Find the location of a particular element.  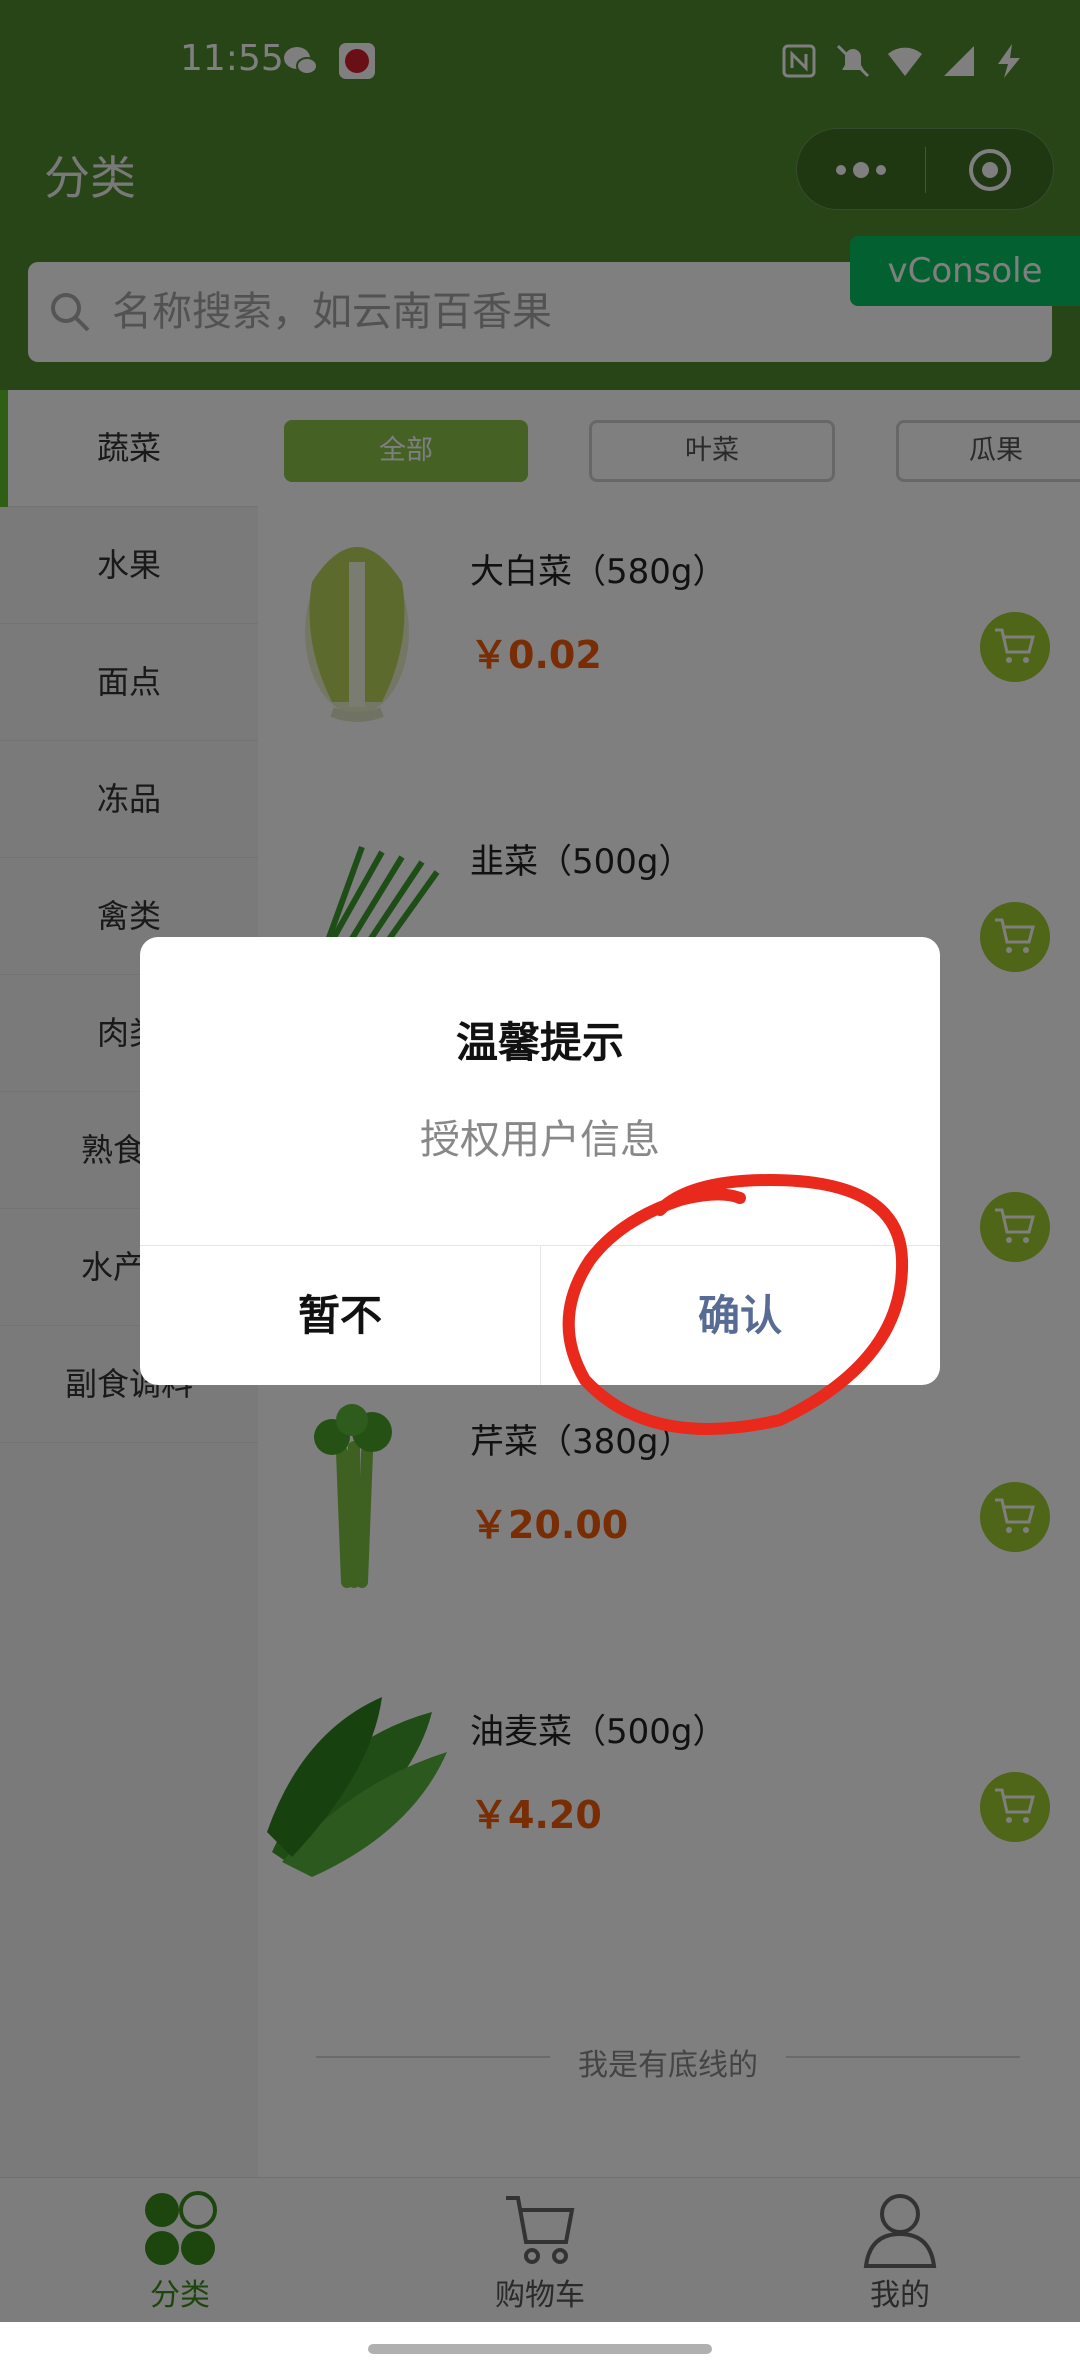

dialog-confirm-button: 确认 is located at coordinates (740, 1315).